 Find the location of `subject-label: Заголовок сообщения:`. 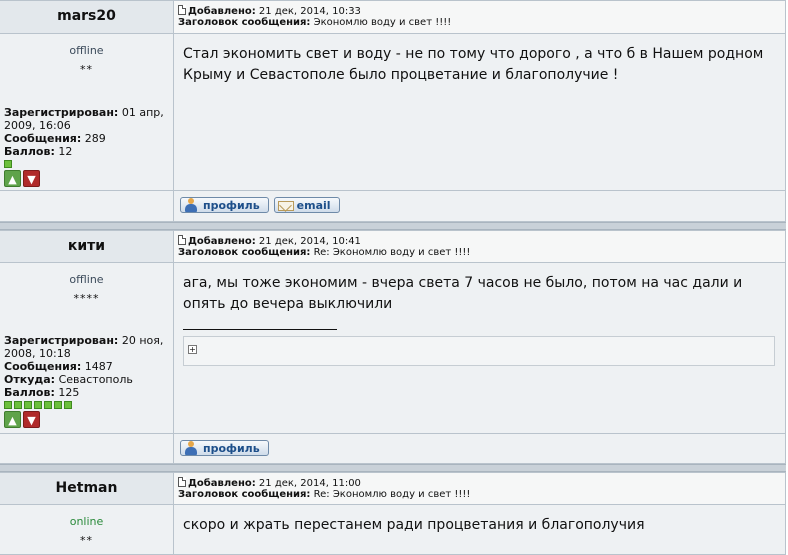

subject-label: Заголовок сообщения: is located at coordinates (244, 22).